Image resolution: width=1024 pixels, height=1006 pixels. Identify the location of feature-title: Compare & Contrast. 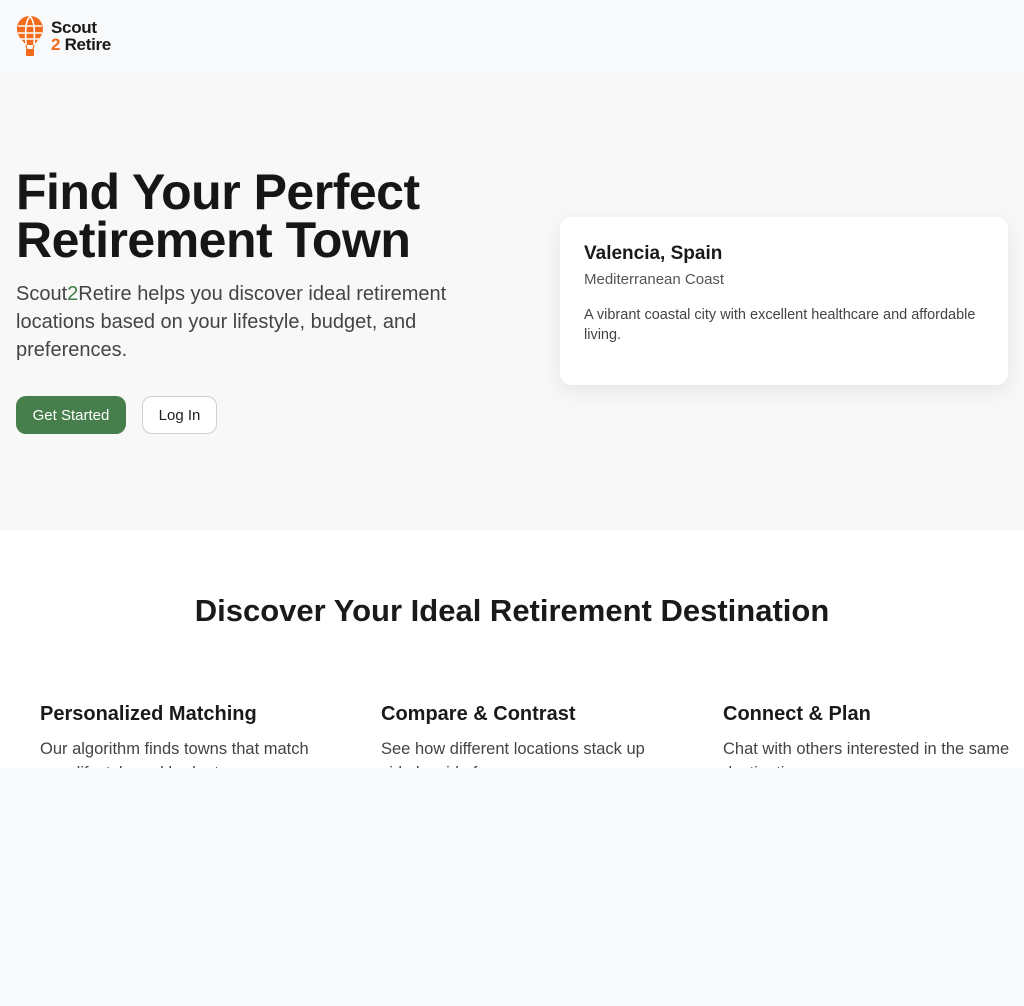
(478, 714).